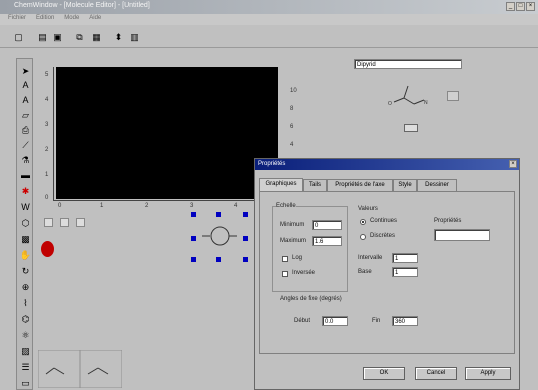  What do you see at coordinates (60, 206) in the screenshot?
I see `x-tick: 0` at bounding box center [60, 206].